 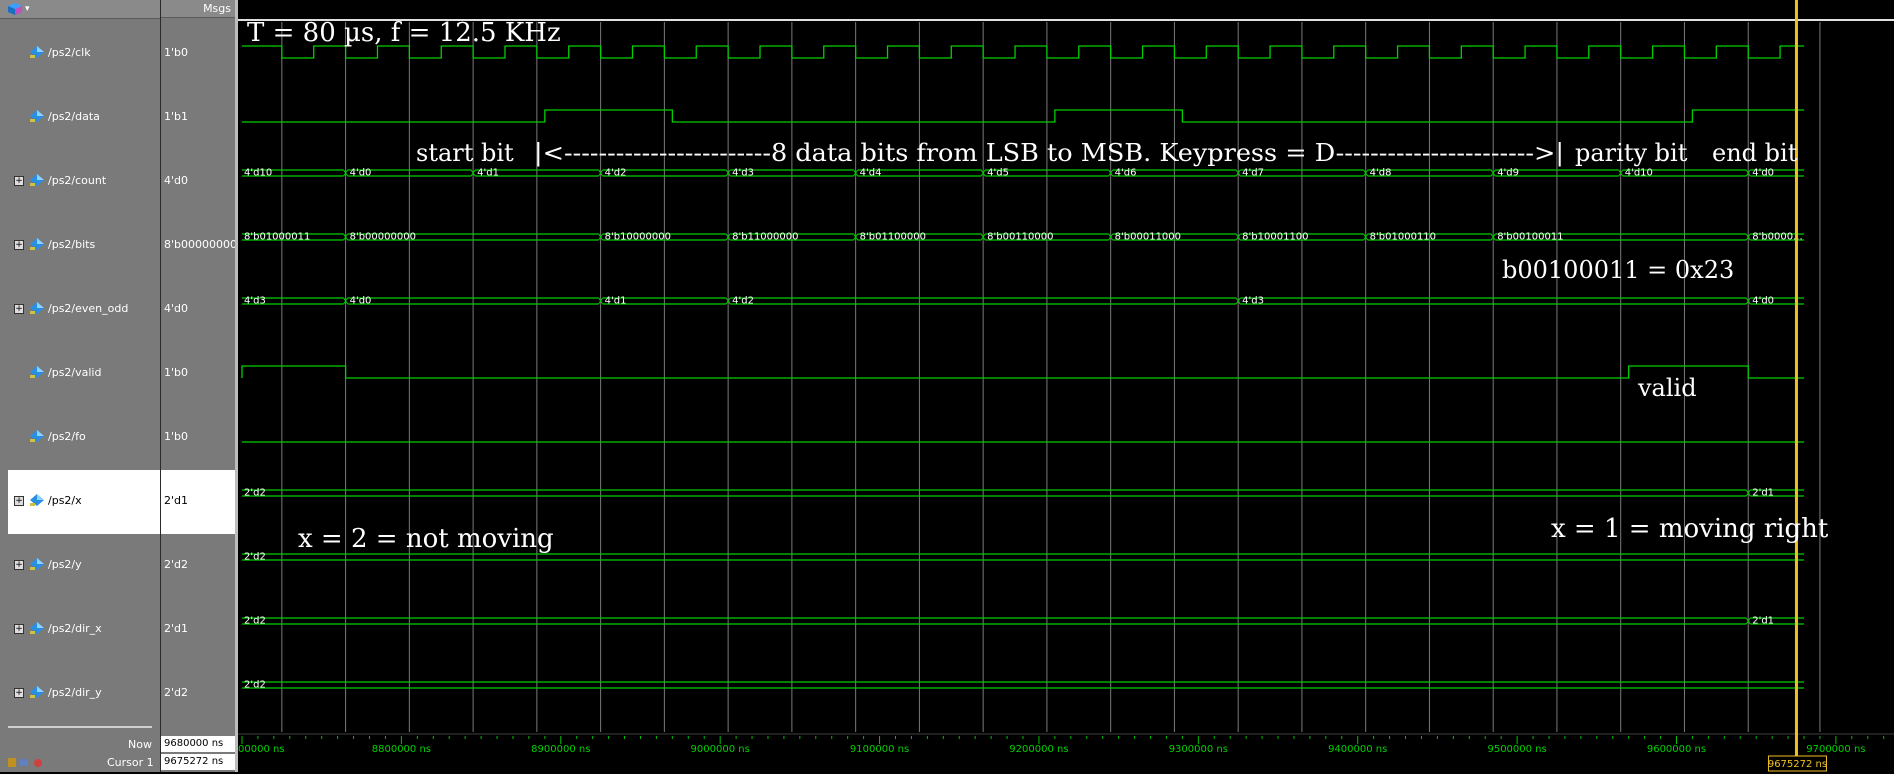 I want to click on bus-value-label: 8'b11000000, so click(x=765, y=237).